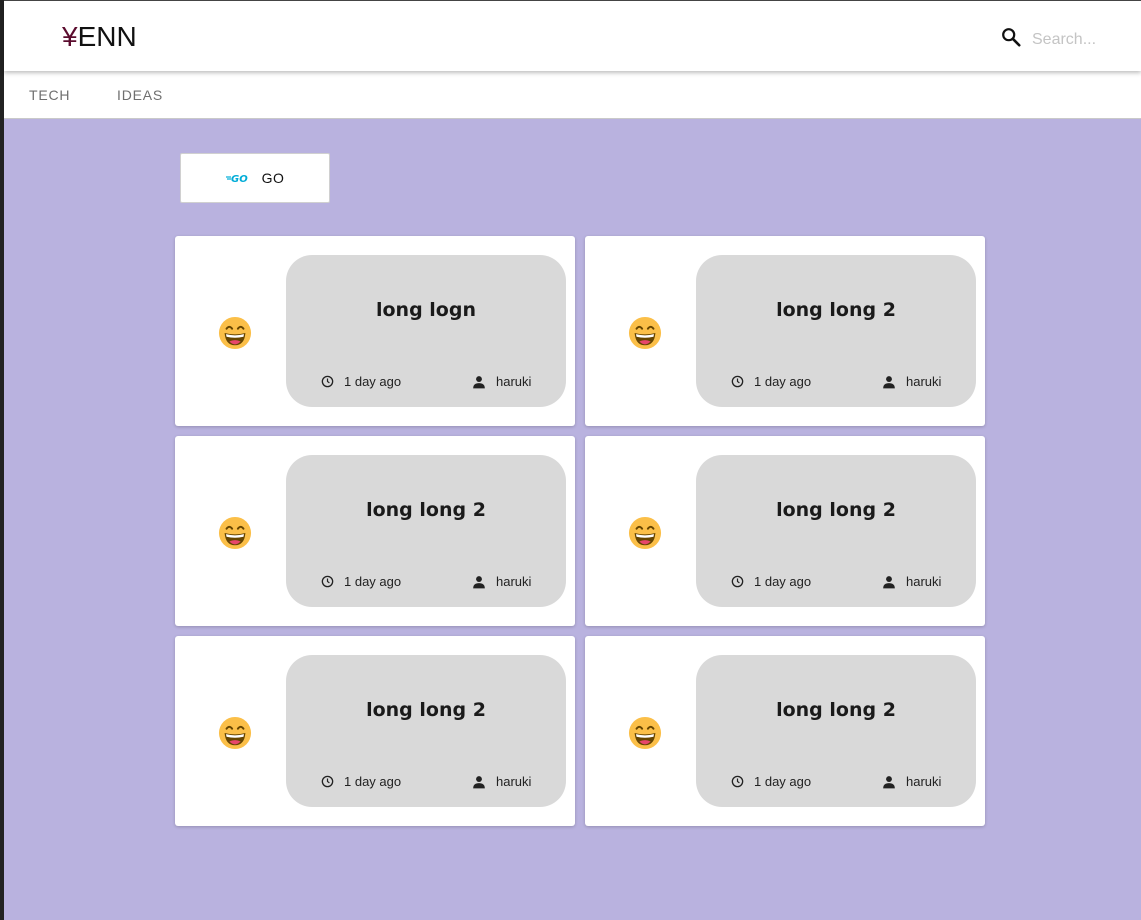 The width and height of the screenshot is (1141, 920). Describe the element at coordinates (70, 36) in the screenshot. I see `logo-symbol: ¥` at that location.